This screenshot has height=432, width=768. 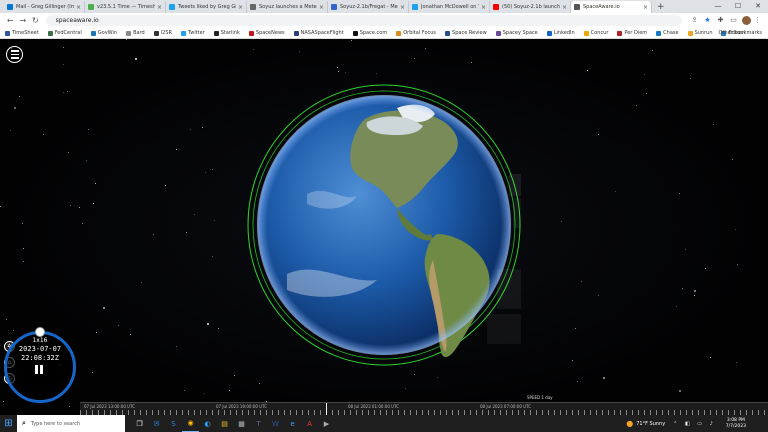 What do you see at coordinates (10, 20) in the screenshot?
I see `back-icon: ←` at bounding box center [10, 20].